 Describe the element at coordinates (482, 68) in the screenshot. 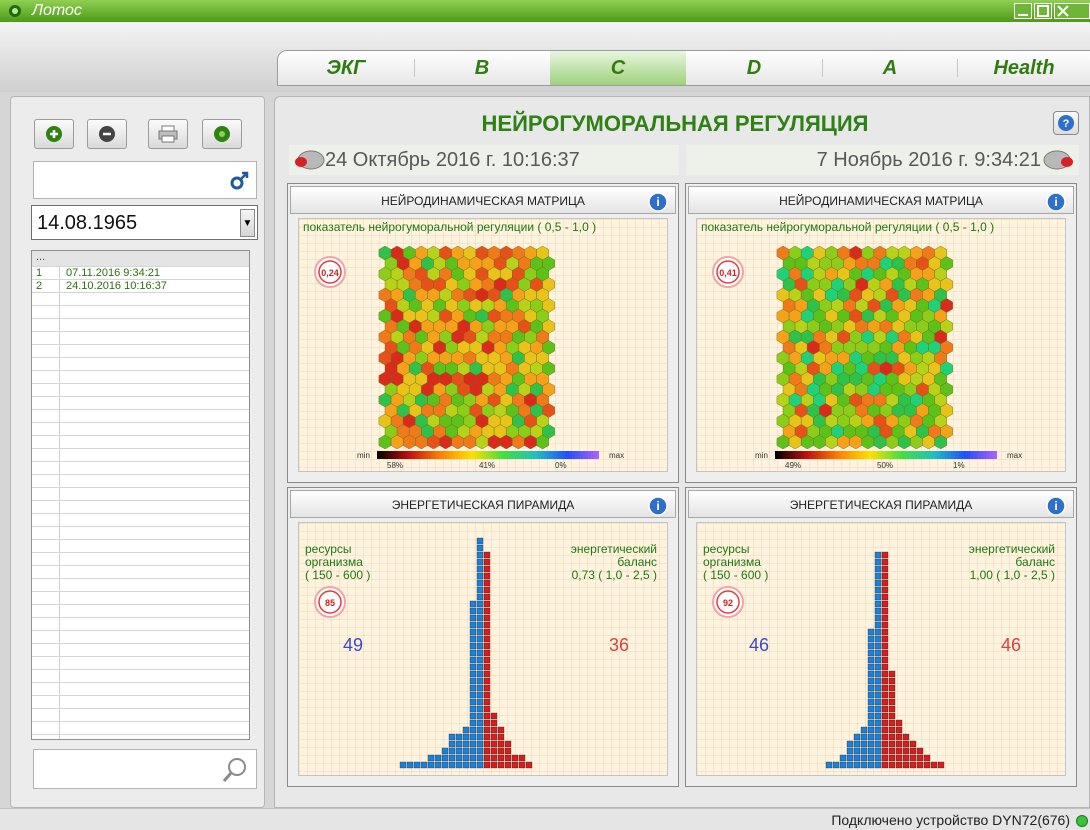

I see `tab-b: B` at that location.